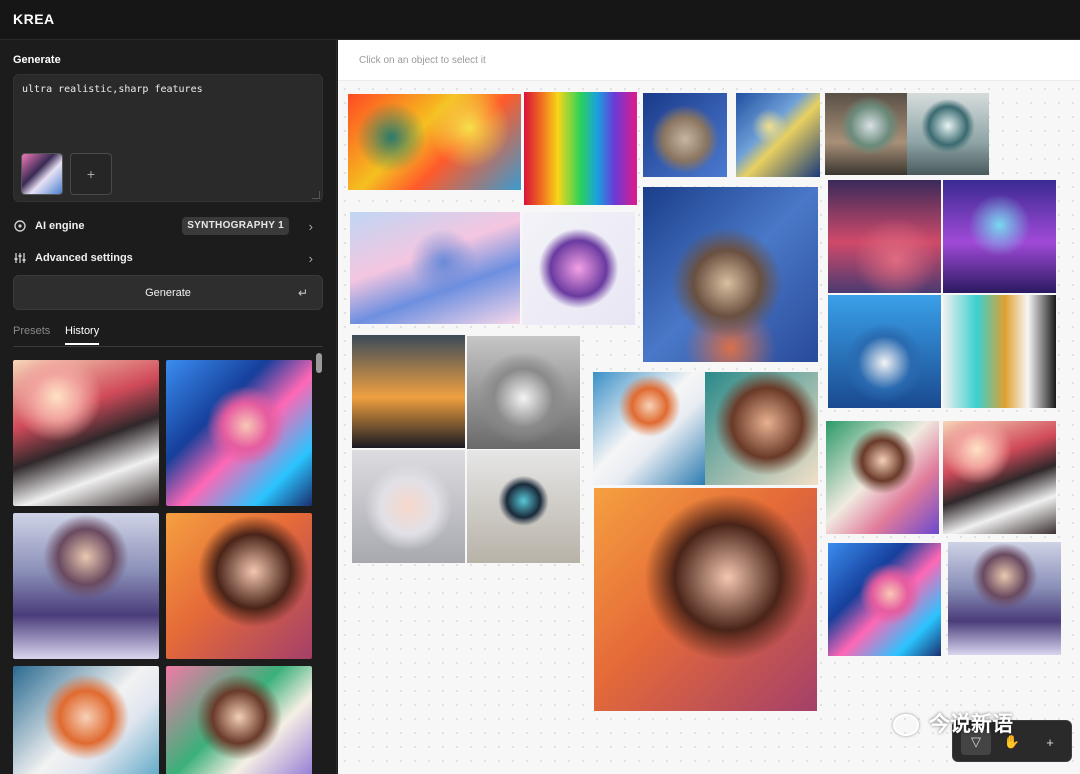 The width and height of the screenshot is (1080, 774). What do you see at coordinates (168, 335) in the screenshot?
I see `sidebar-tabs: Presets History` at bounding box center [168, 335].